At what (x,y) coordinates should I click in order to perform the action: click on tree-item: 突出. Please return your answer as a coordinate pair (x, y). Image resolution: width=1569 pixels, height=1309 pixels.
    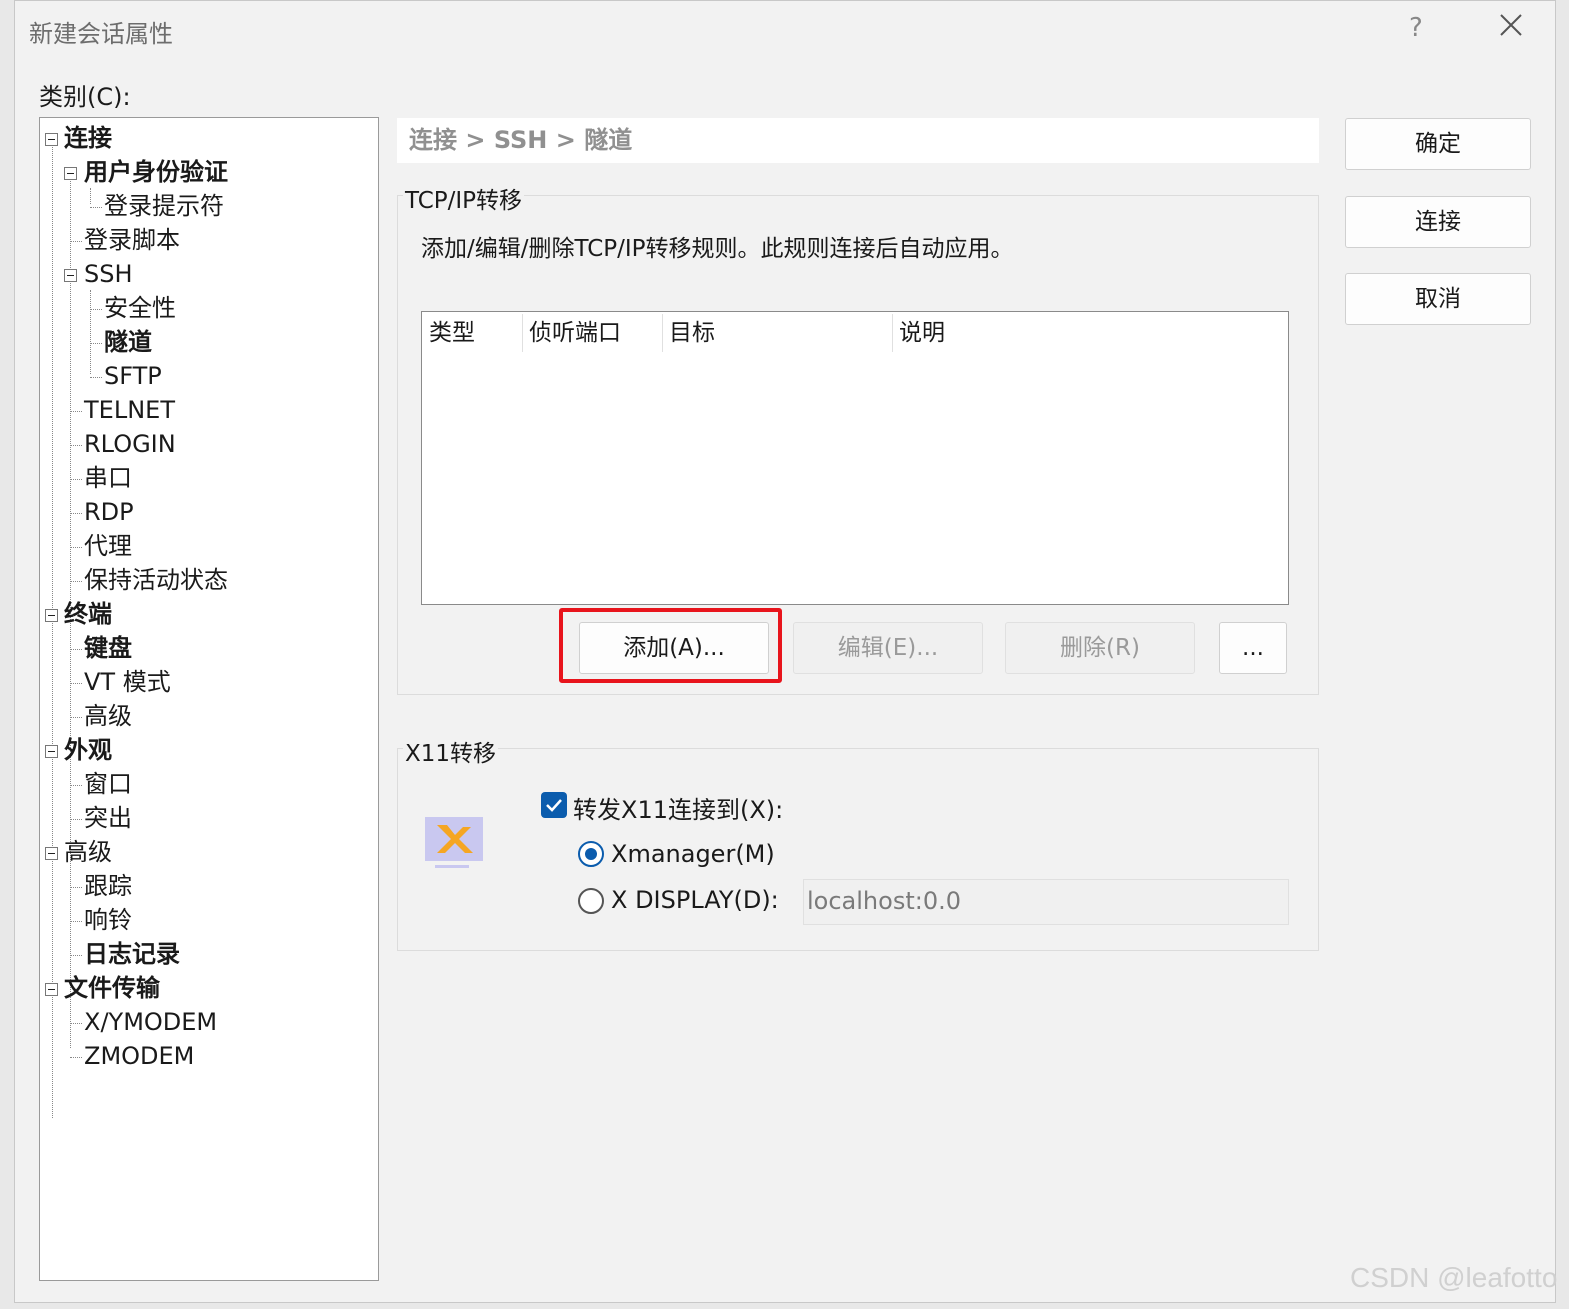
    Looking at the image, I should click on (108, 818).